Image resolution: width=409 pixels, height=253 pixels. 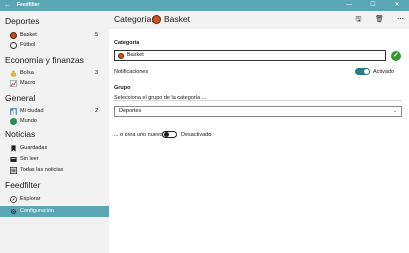 What do you see at coordinates (204, 5) in the screenshot?
I see `title-bar: ← Feedfilter — ☐ ✕` at bounding box center [204, 5].